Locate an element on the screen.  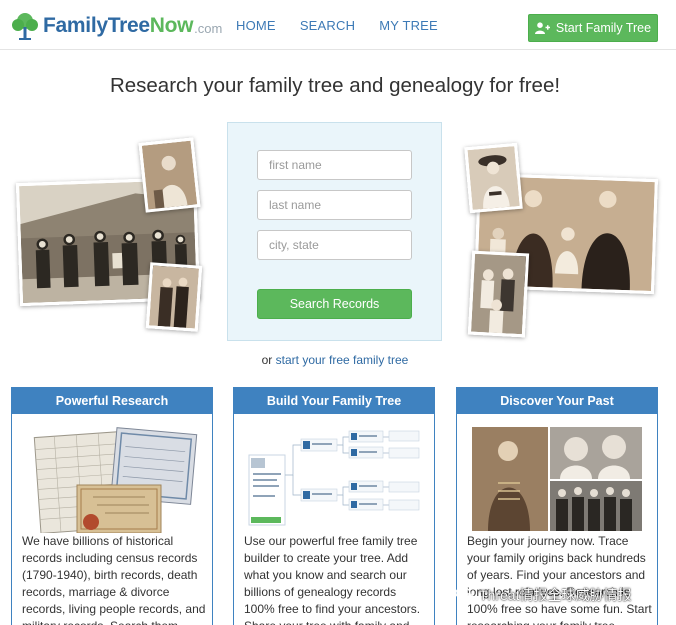
girl-with-hat-photo-image is located at coordinates (493, 178).